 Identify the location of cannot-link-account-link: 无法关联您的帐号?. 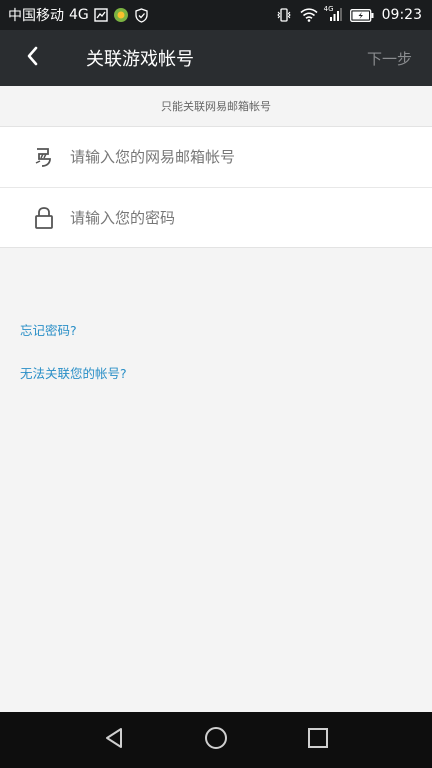
(73, 372).